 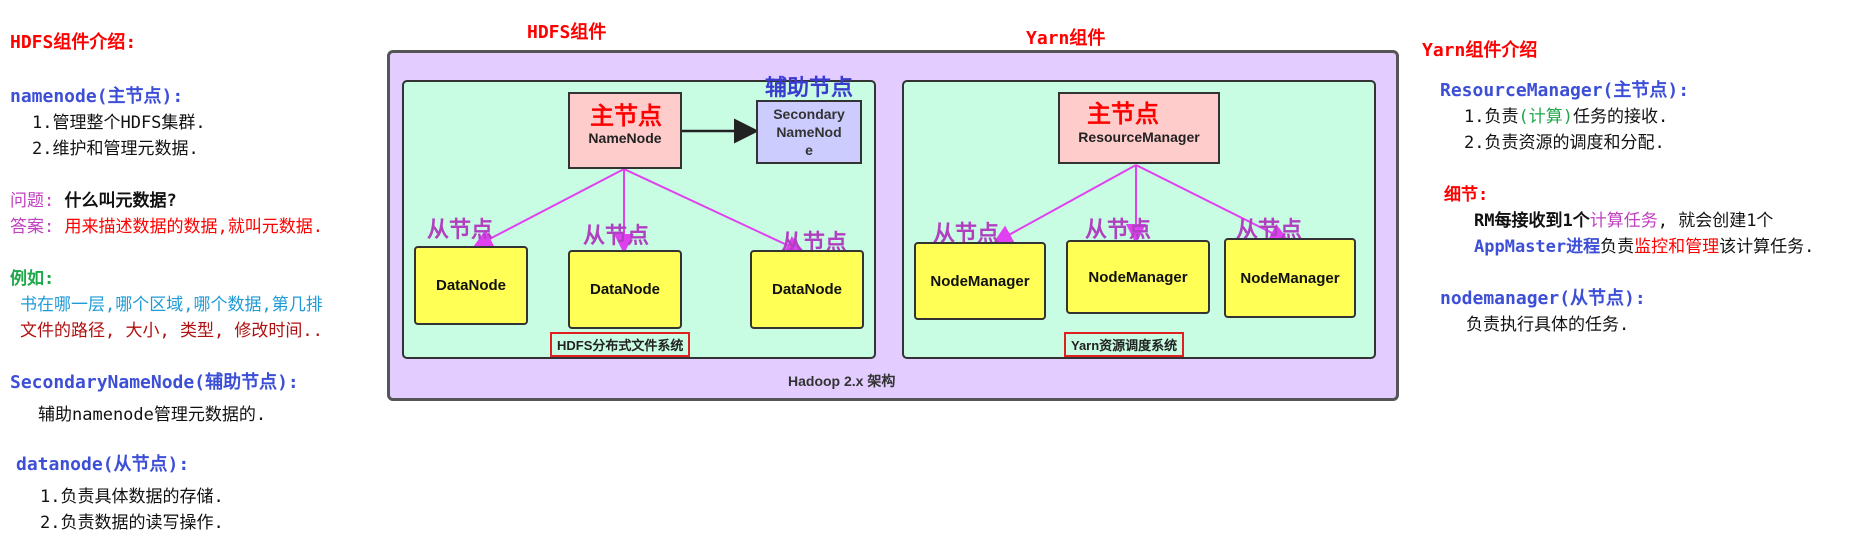 I want to click on hdfs-master-tag: 主节点, so click(x=626, y=116).